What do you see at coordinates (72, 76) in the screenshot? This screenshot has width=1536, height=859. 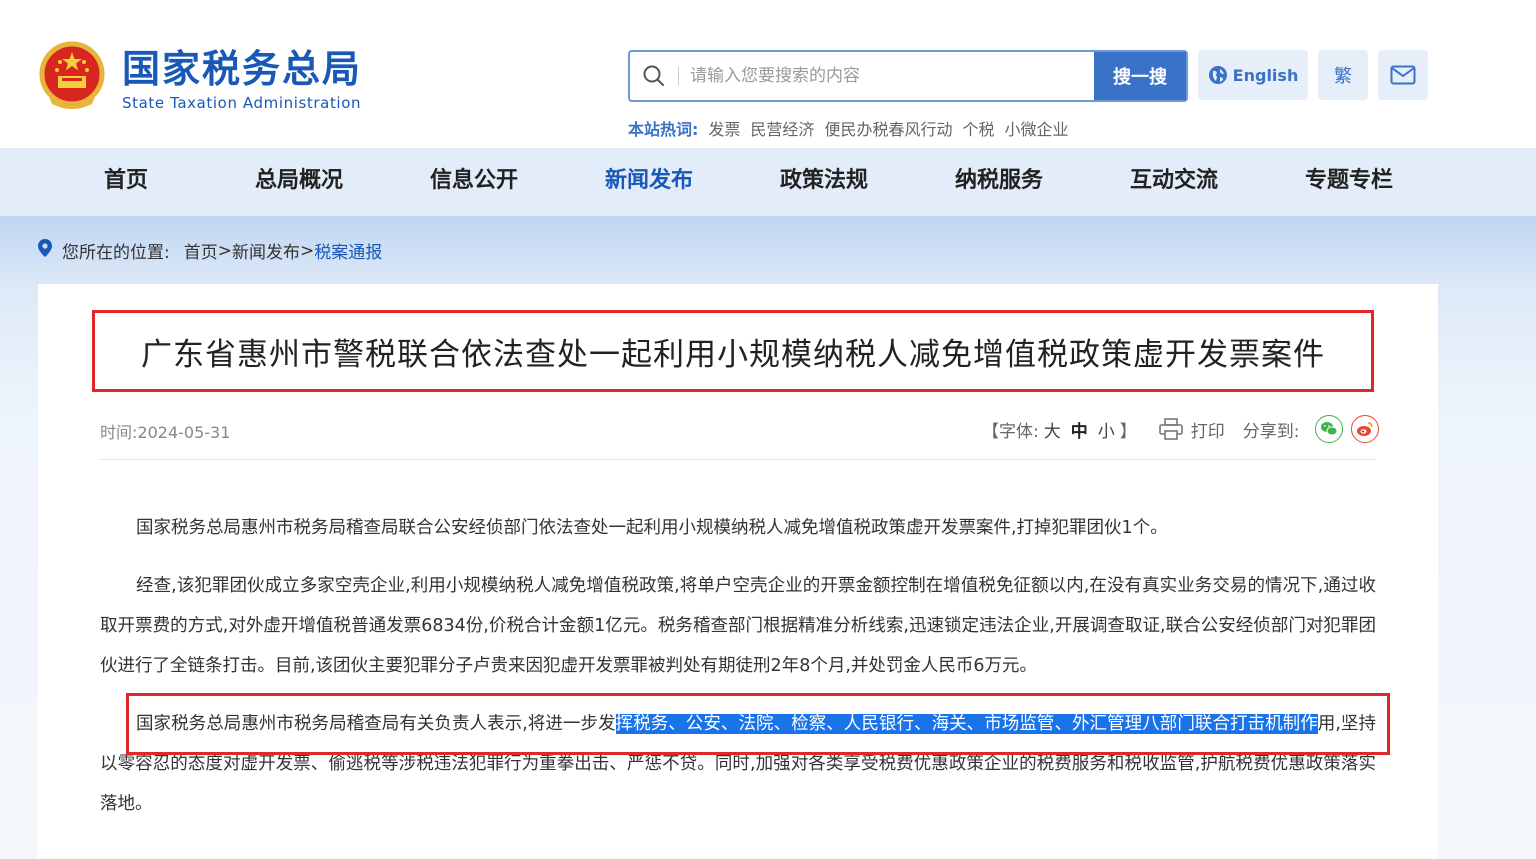 I see `national-emblem-icon` at bounding box center [72, 76].